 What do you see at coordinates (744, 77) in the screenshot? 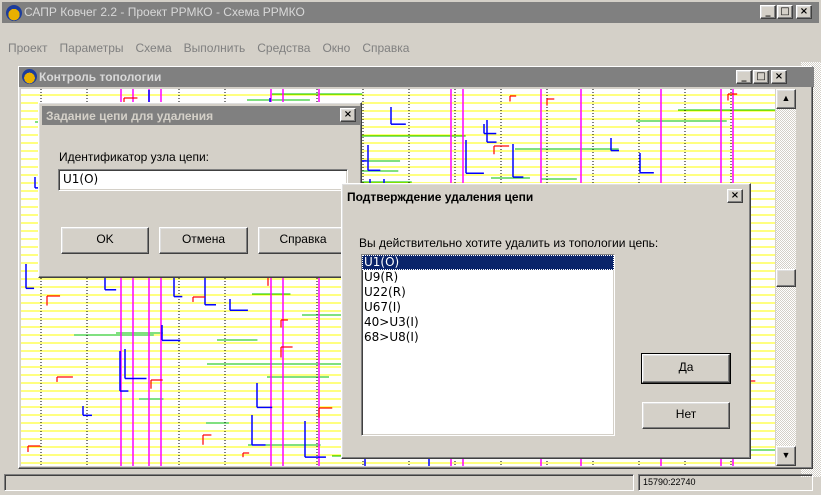
I see `child-minimize-button: _` at bounding box center [744, 77].